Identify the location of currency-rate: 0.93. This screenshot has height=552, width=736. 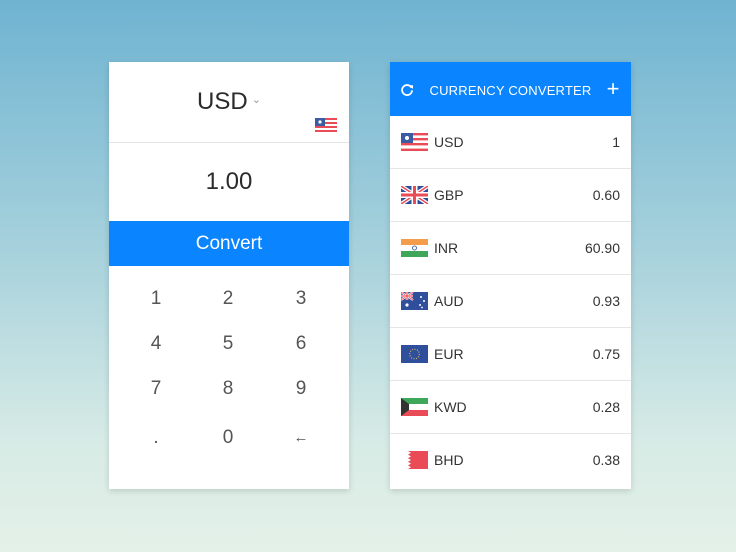
(606, 301).